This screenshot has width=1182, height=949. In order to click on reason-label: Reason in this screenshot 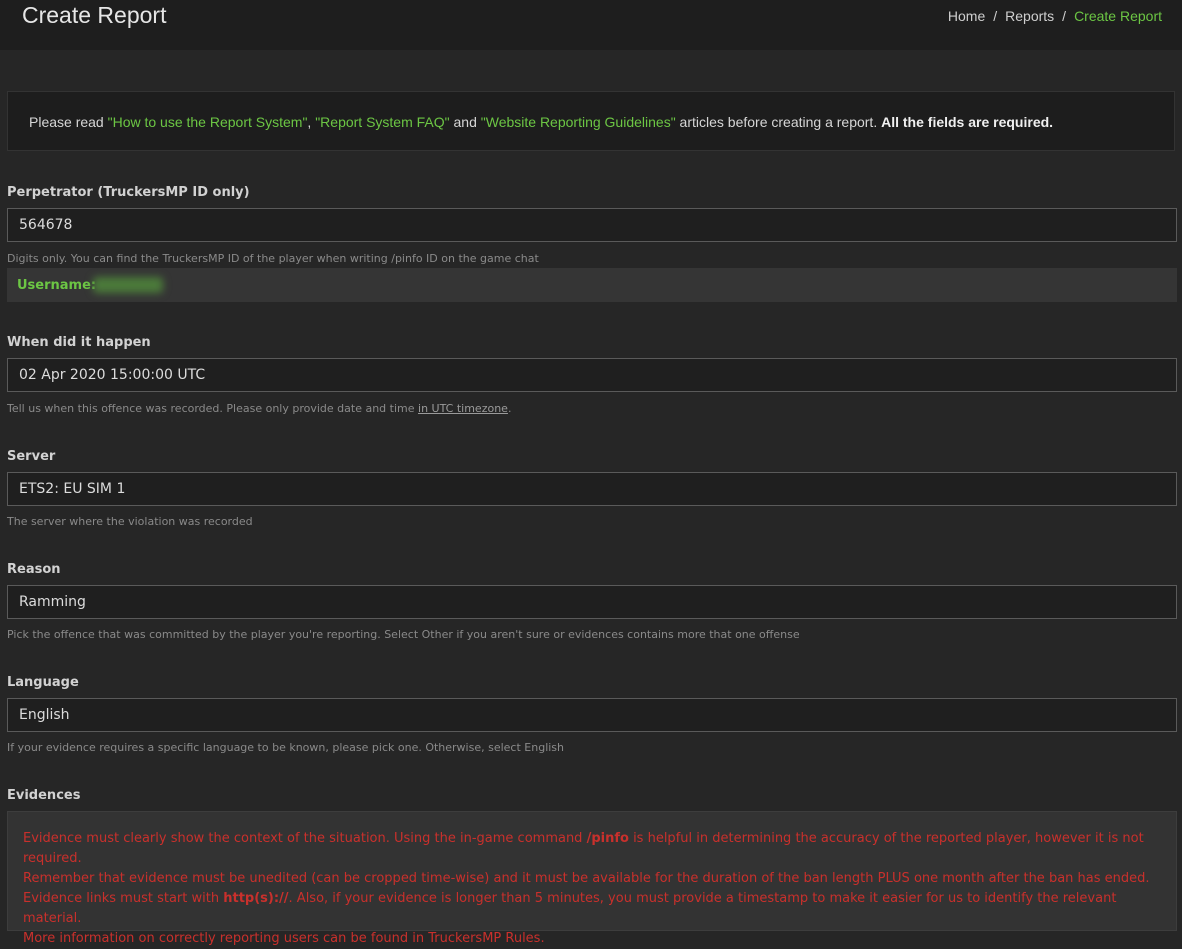, I will do `click(34, 569)`.